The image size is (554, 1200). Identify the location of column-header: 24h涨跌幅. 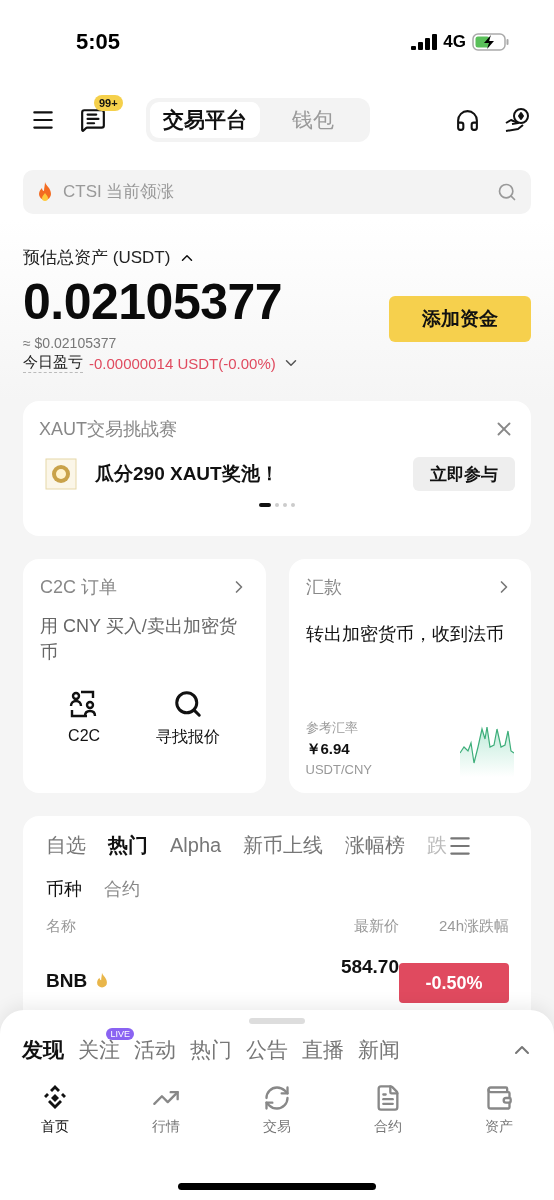
(473, 926).